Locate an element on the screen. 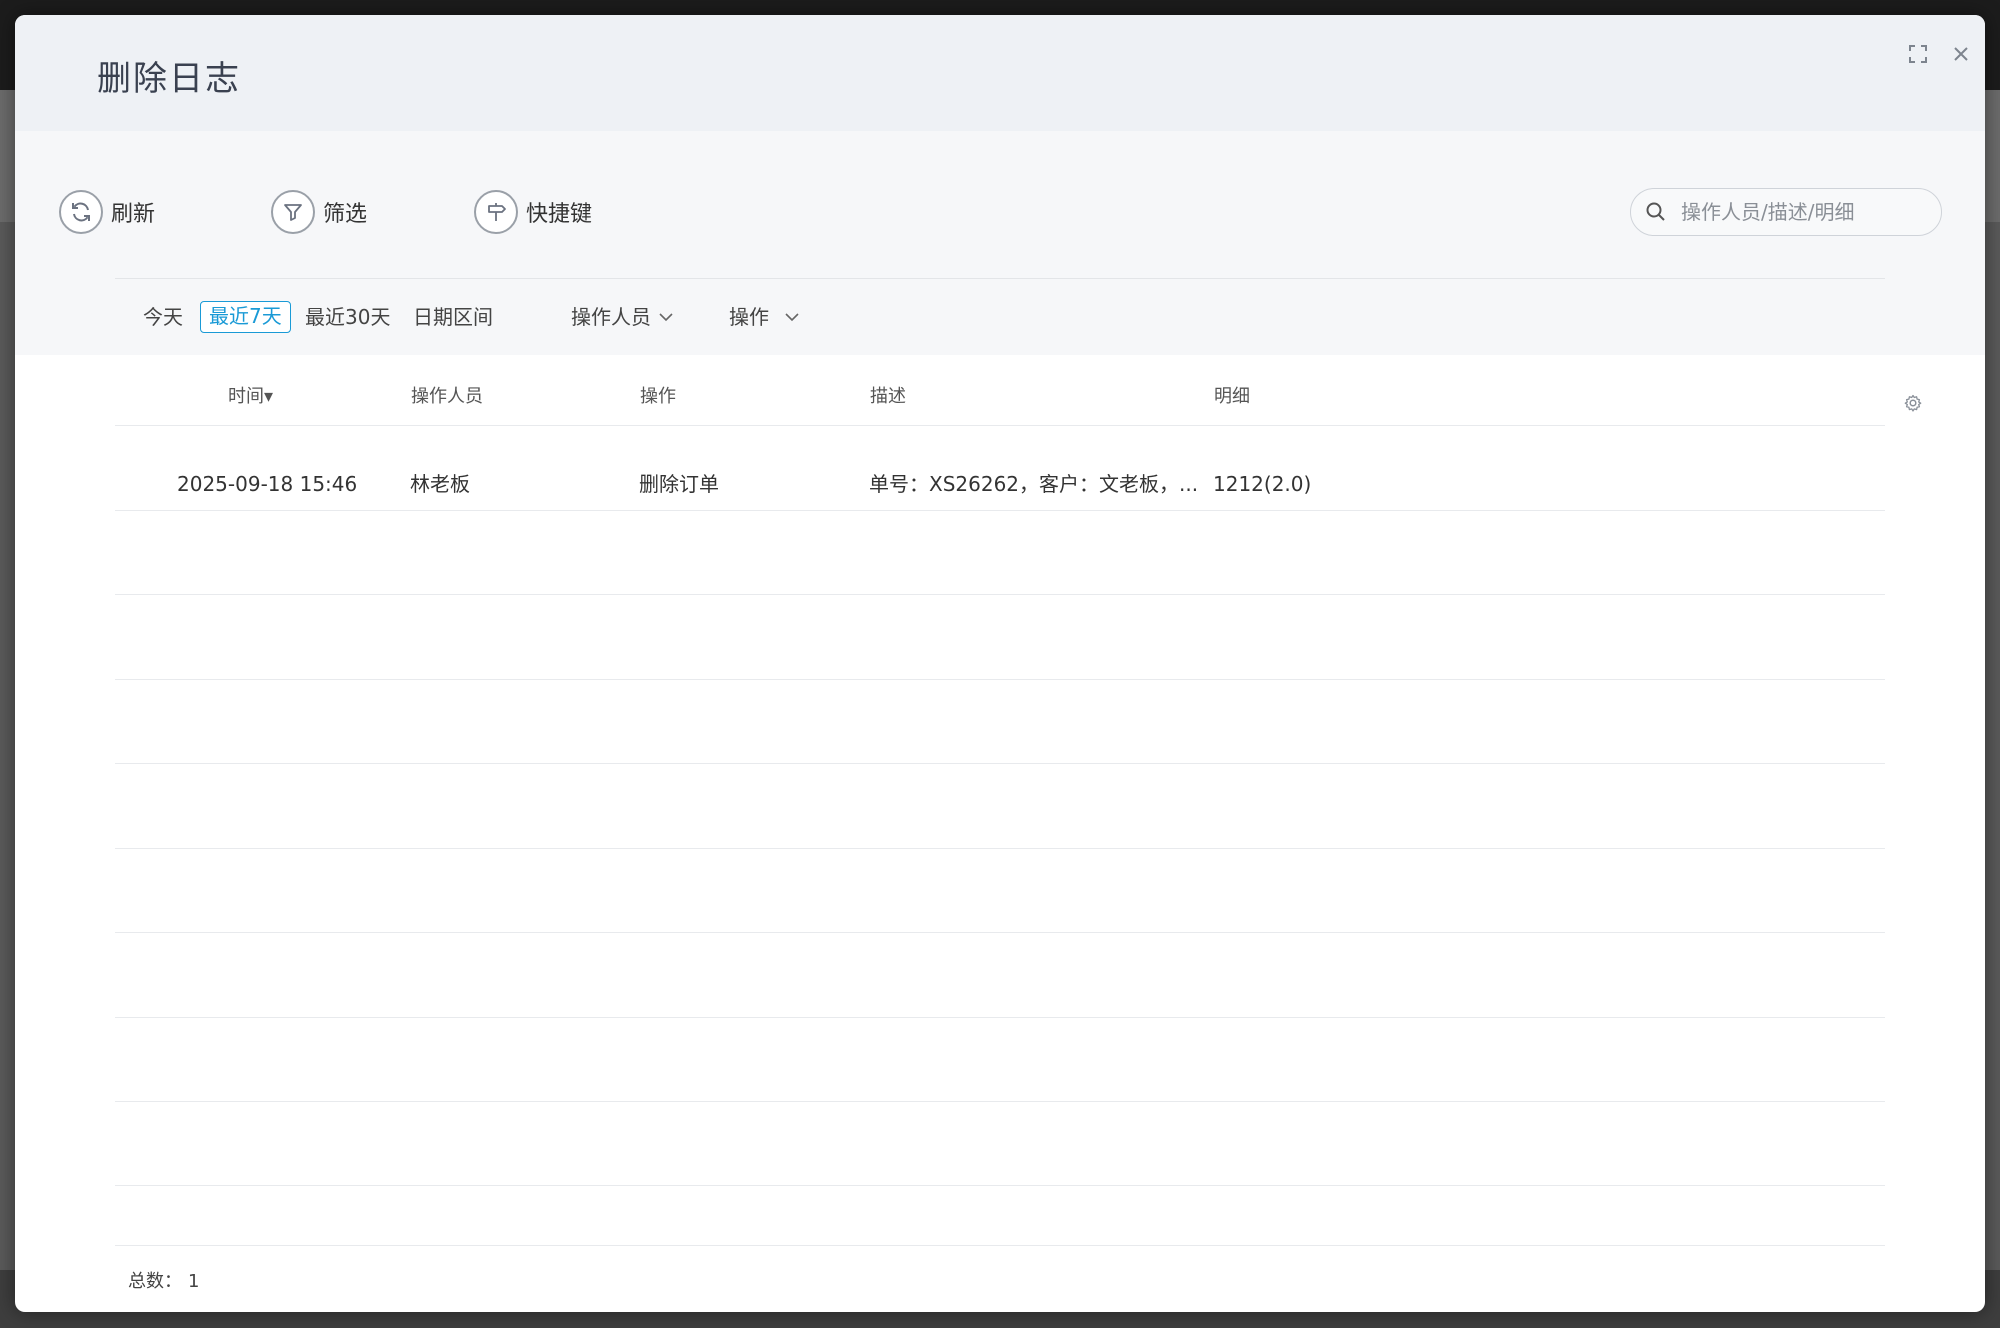  operator-dropdown: 操作人员 is located at coordinates (622, 317).